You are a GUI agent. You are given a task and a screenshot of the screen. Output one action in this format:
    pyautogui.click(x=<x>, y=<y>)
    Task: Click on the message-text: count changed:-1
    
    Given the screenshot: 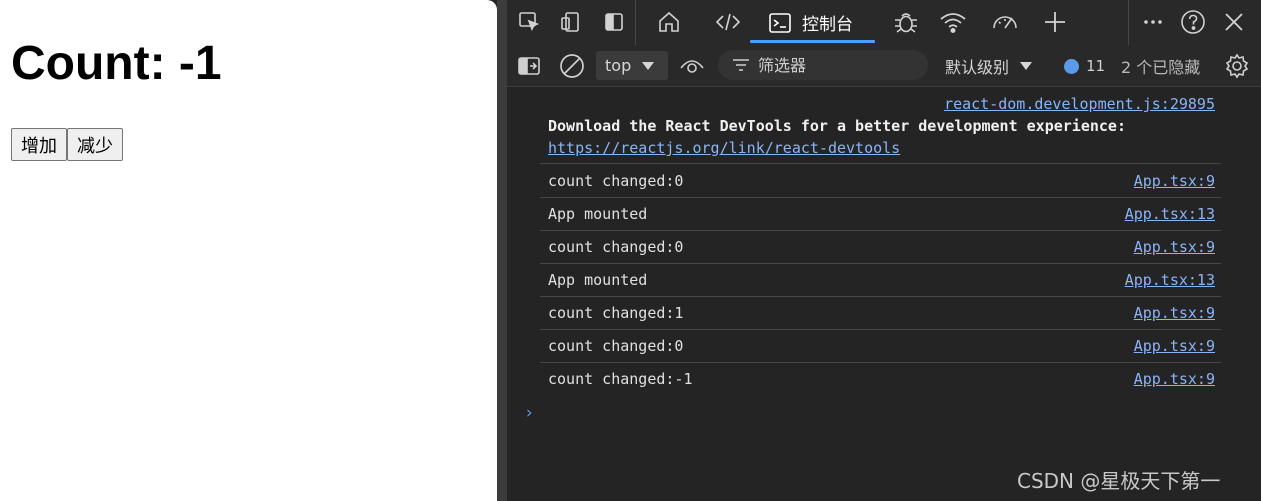 What is the action you would take?
    pyautogui.click(x=620, y=379)
    